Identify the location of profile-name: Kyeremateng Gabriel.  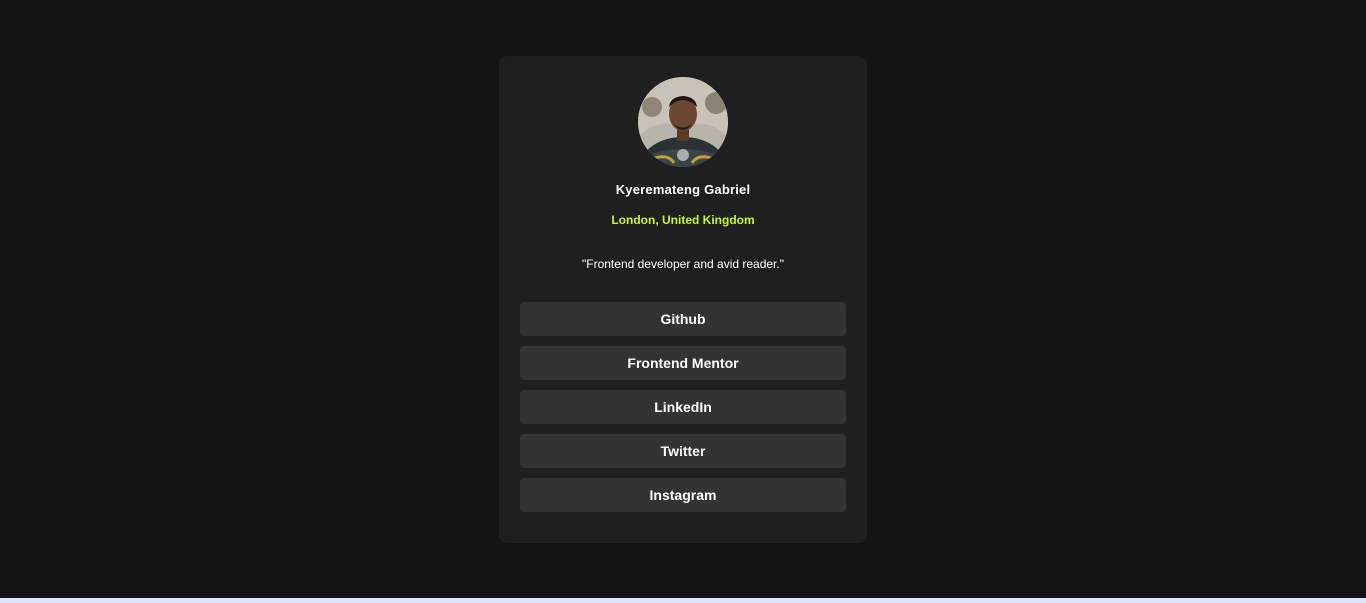
(683, 189).